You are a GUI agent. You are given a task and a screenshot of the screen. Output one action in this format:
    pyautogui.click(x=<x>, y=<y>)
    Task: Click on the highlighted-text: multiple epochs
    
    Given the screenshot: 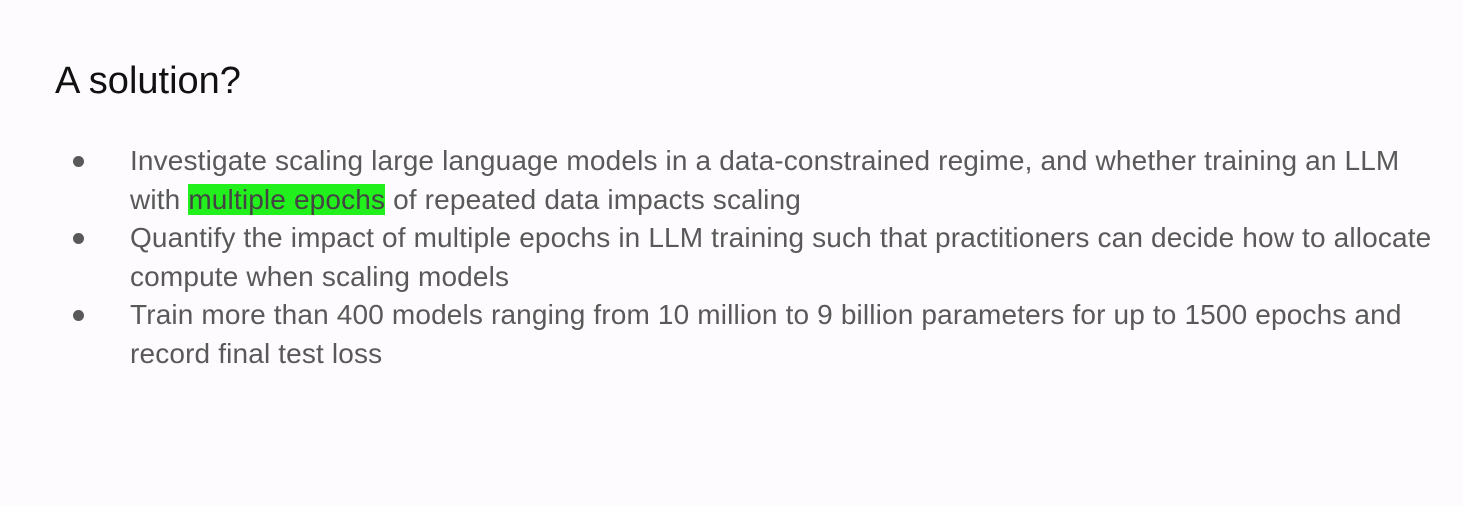 What is the action you would take?
    pyautogui.click(x=287, y=199)
    